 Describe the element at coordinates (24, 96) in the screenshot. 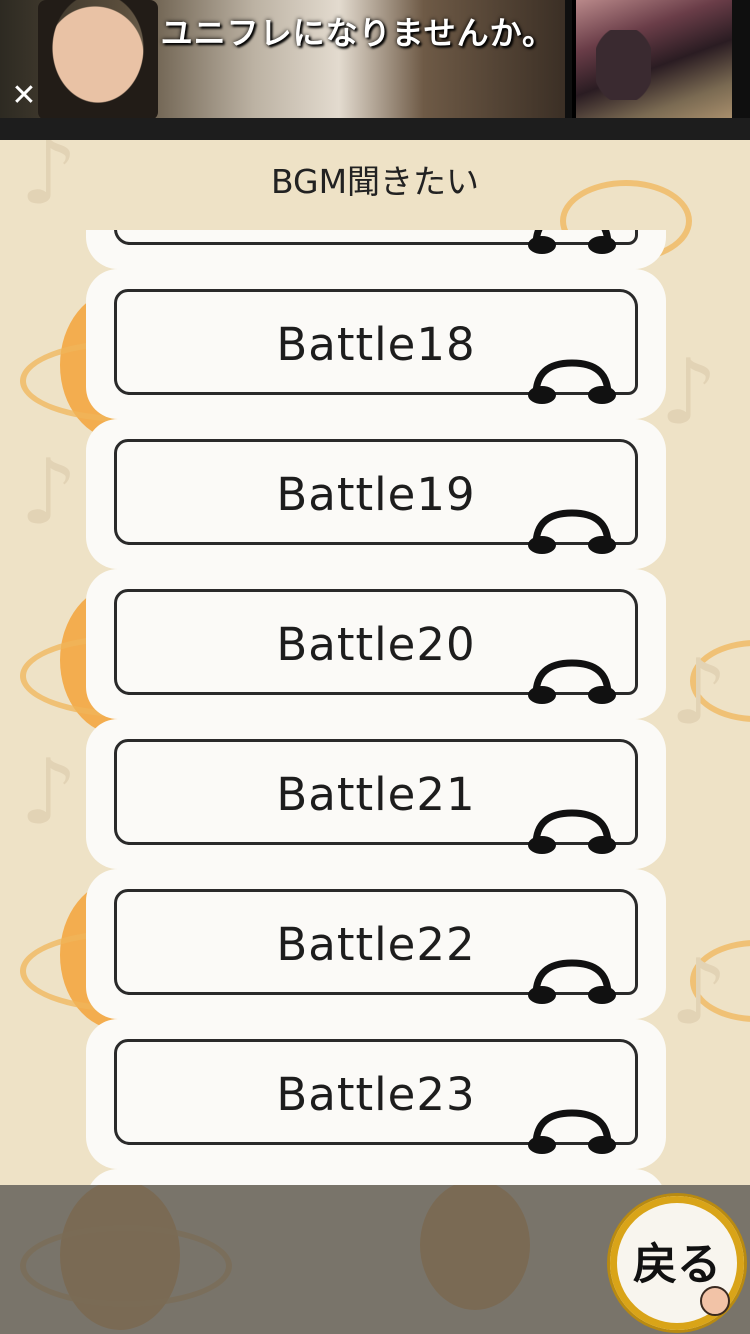

I see `close-icon: ✕` at that location.